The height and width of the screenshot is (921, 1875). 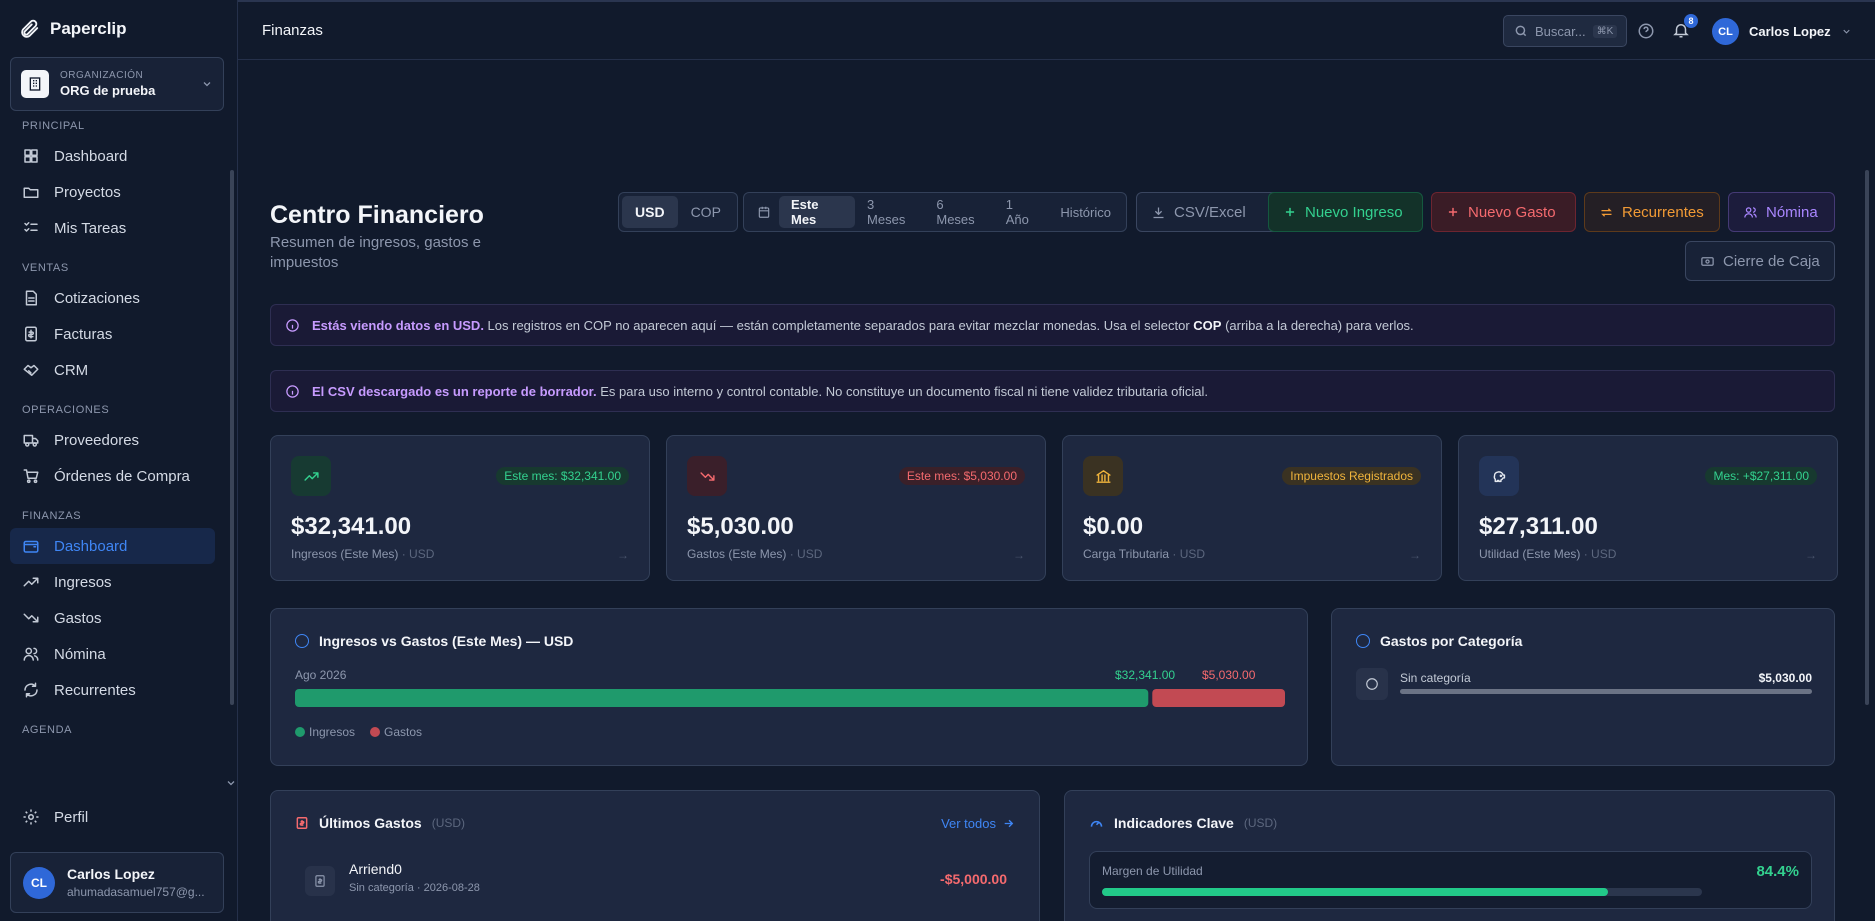 I want to click on help-icon, so click(x=1646, y=31).